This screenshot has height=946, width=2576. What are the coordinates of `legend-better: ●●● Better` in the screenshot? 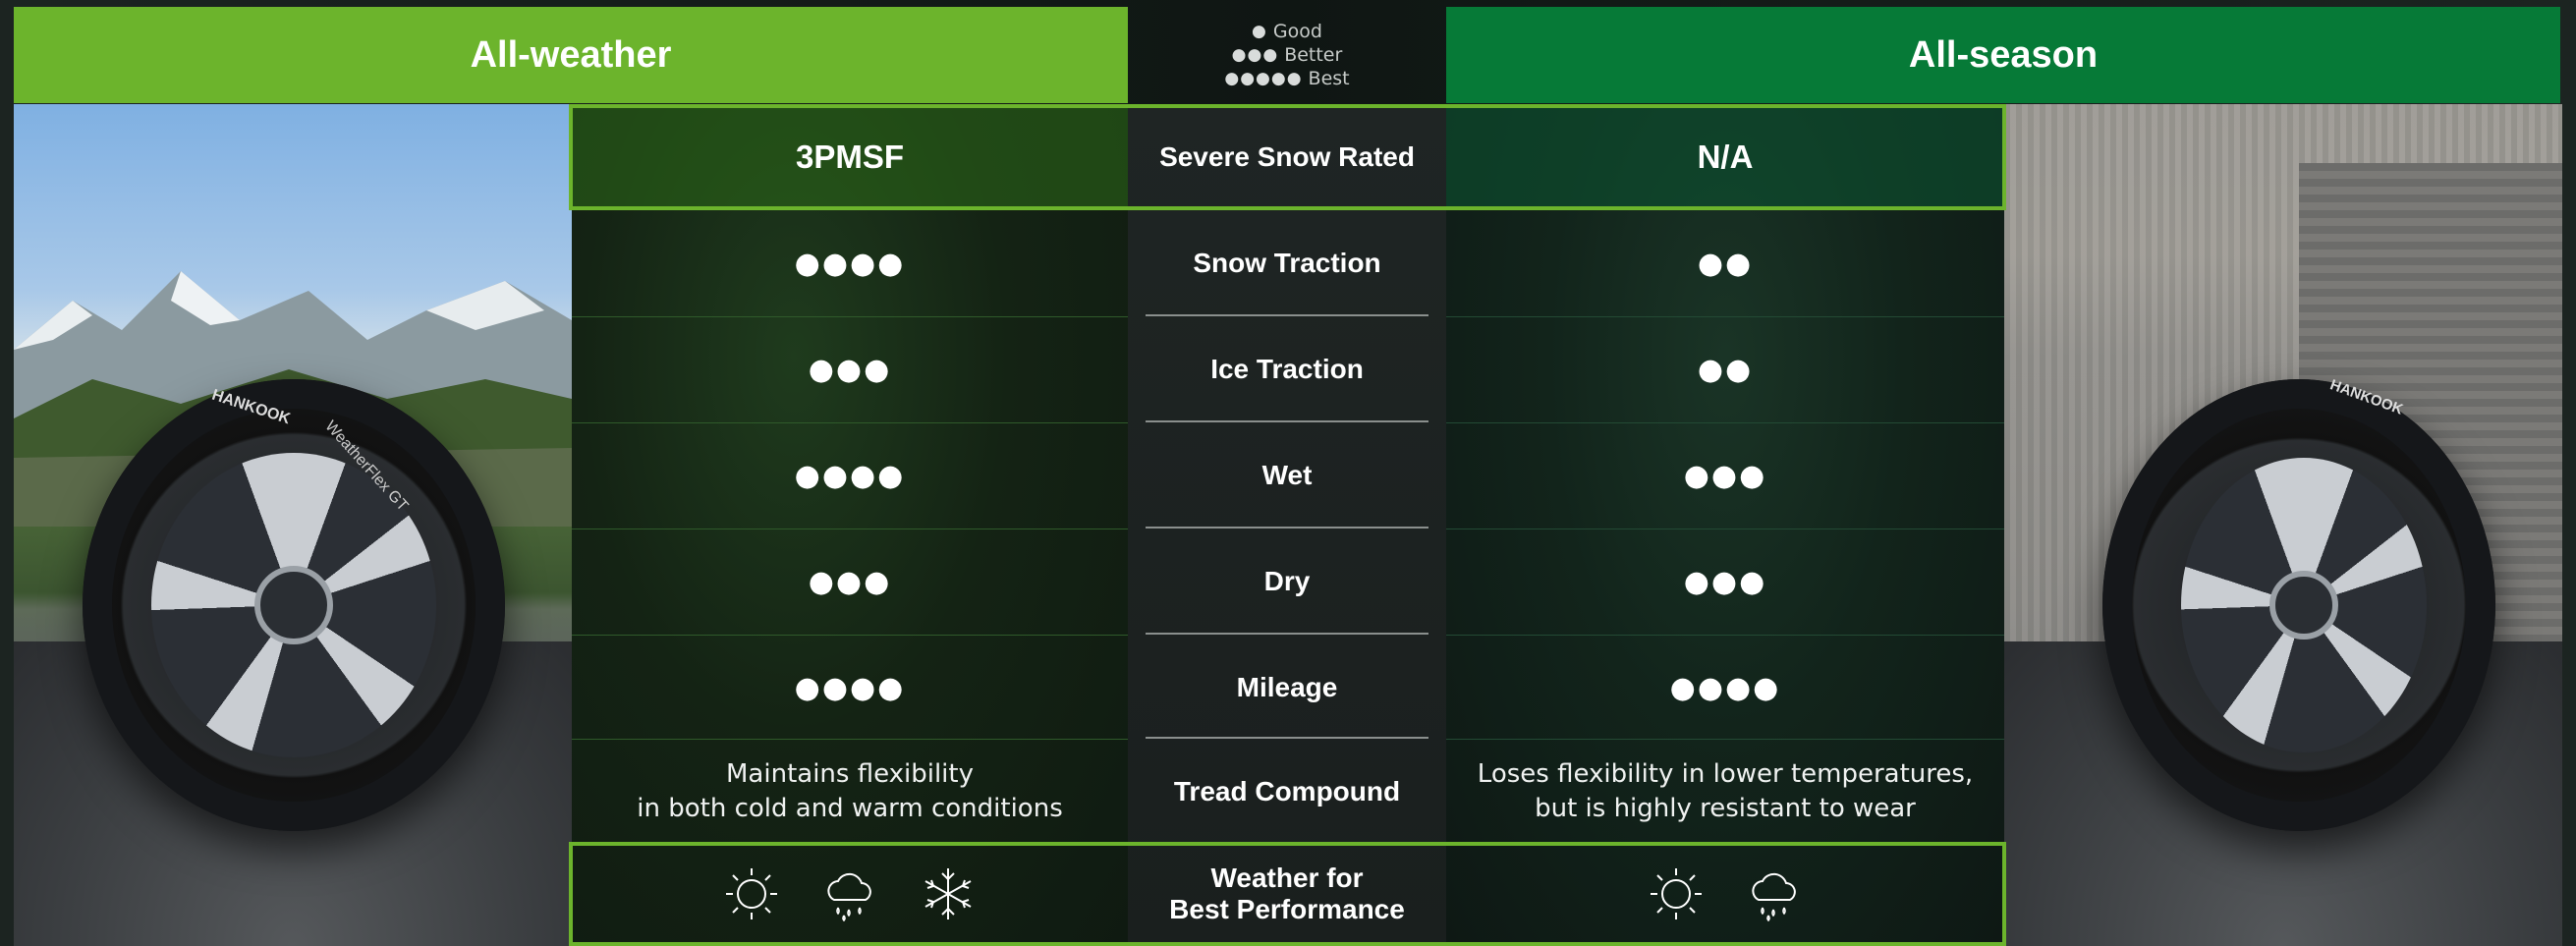 It's located at (1287, 55).